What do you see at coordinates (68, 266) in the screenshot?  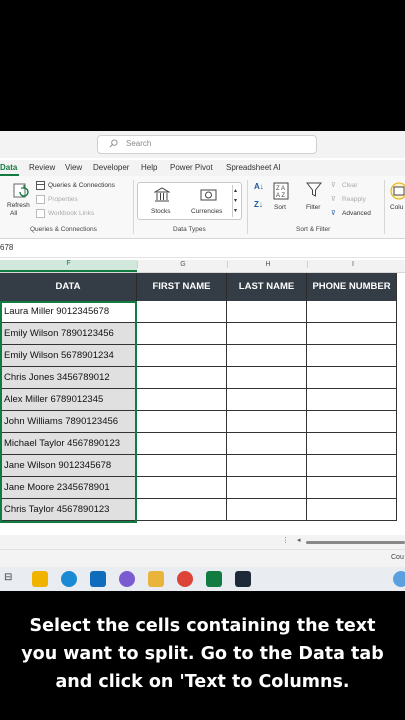 I see `column-header-f: F` at bounding box center [68, 266].